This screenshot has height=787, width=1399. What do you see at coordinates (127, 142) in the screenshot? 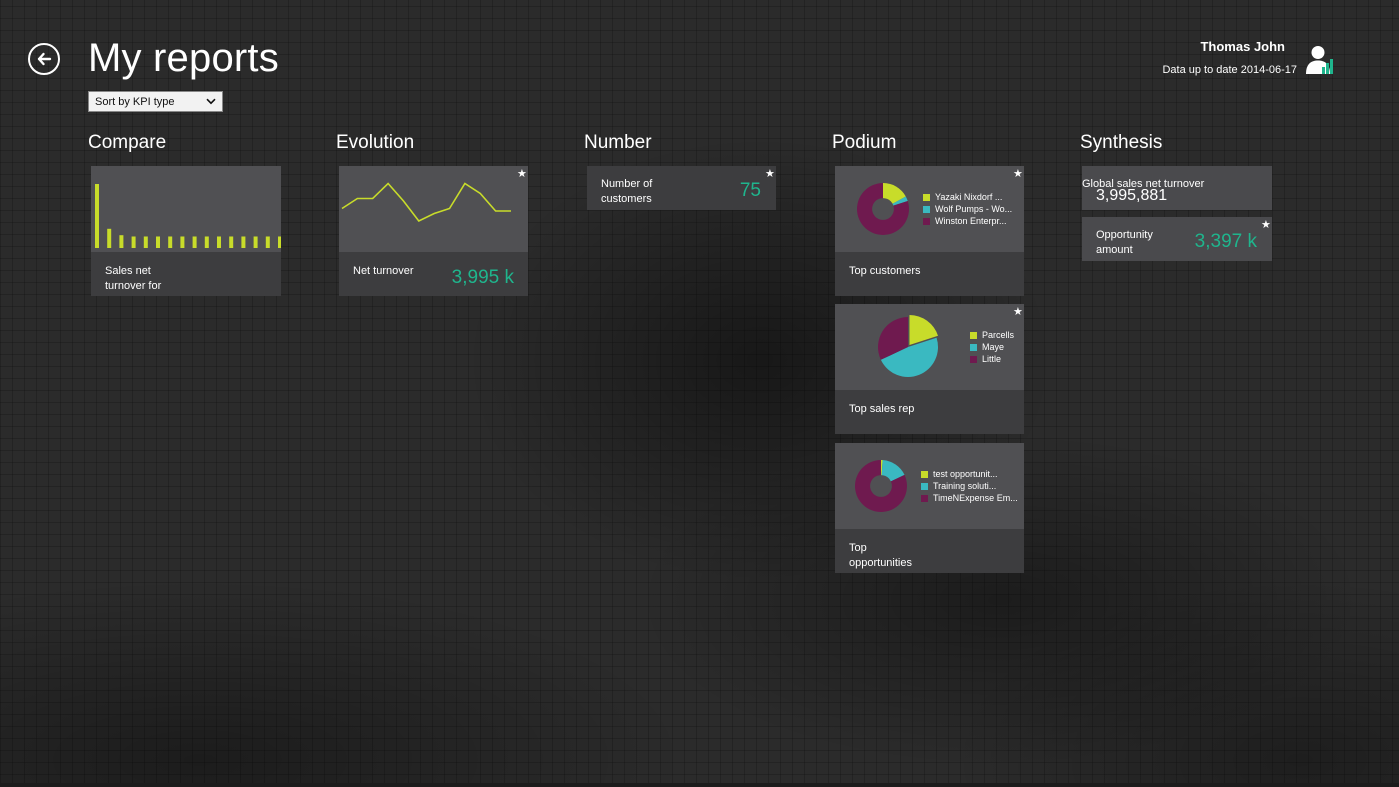
I see `section-compare: Compare` at bounding box center [127, 142].